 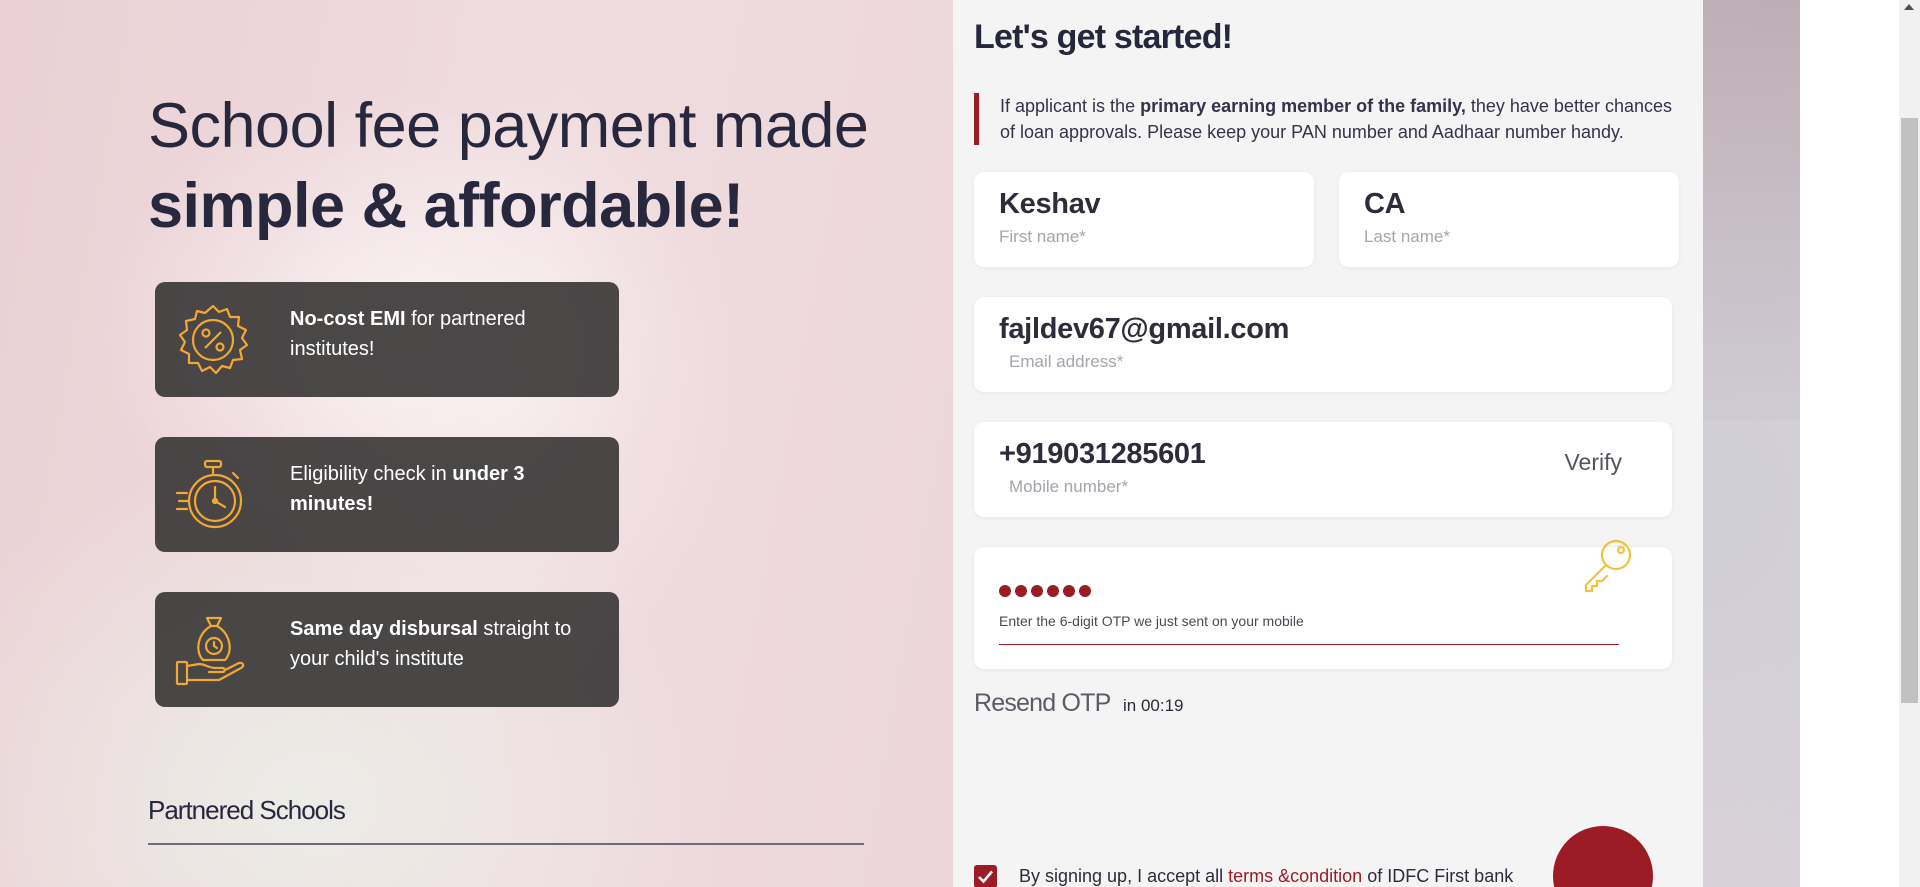 What do you see at coordinates (446, 206) in the screenshot?
I see `hero-title-line2: simple & affordable!` at bounding box center [446, 206].